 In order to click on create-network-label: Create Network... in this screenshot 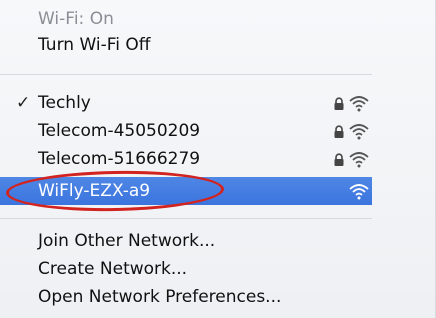, I will do `click(113, 269)`.